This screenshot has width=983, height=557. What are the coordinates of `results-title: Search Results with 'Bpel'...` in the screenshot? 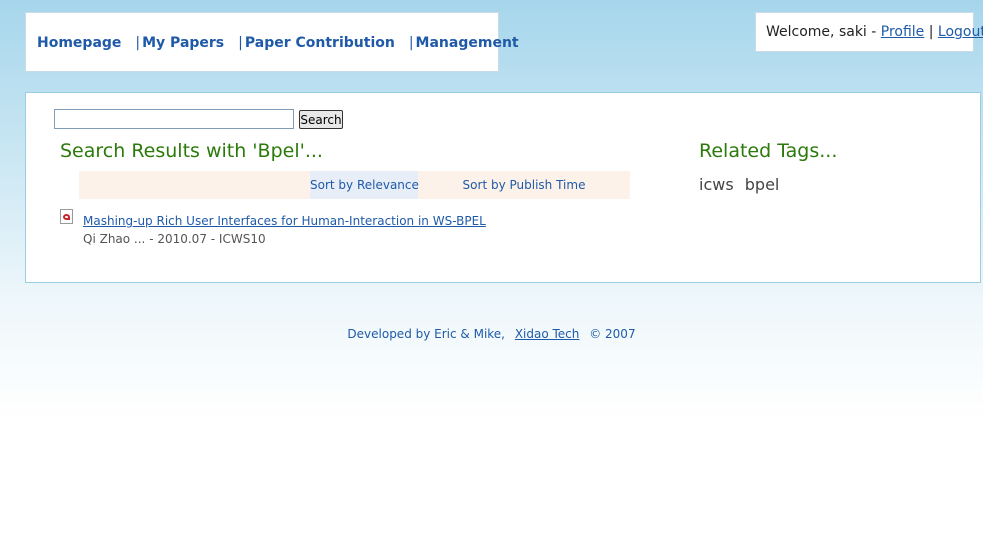 It's located at (191, 151).